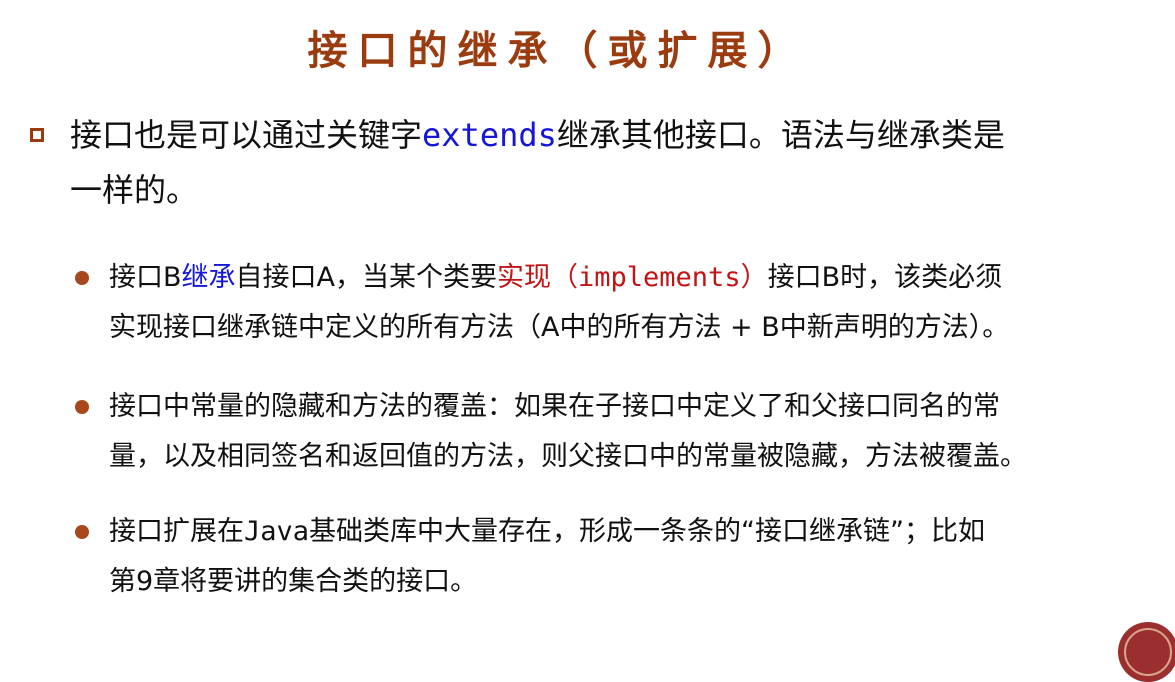 This screenshot has height=682, width=1175. What do you see at coordinates (277, 531) in the screenshot?
I see `java-keyword: Java` at bounding box center [277, 531].